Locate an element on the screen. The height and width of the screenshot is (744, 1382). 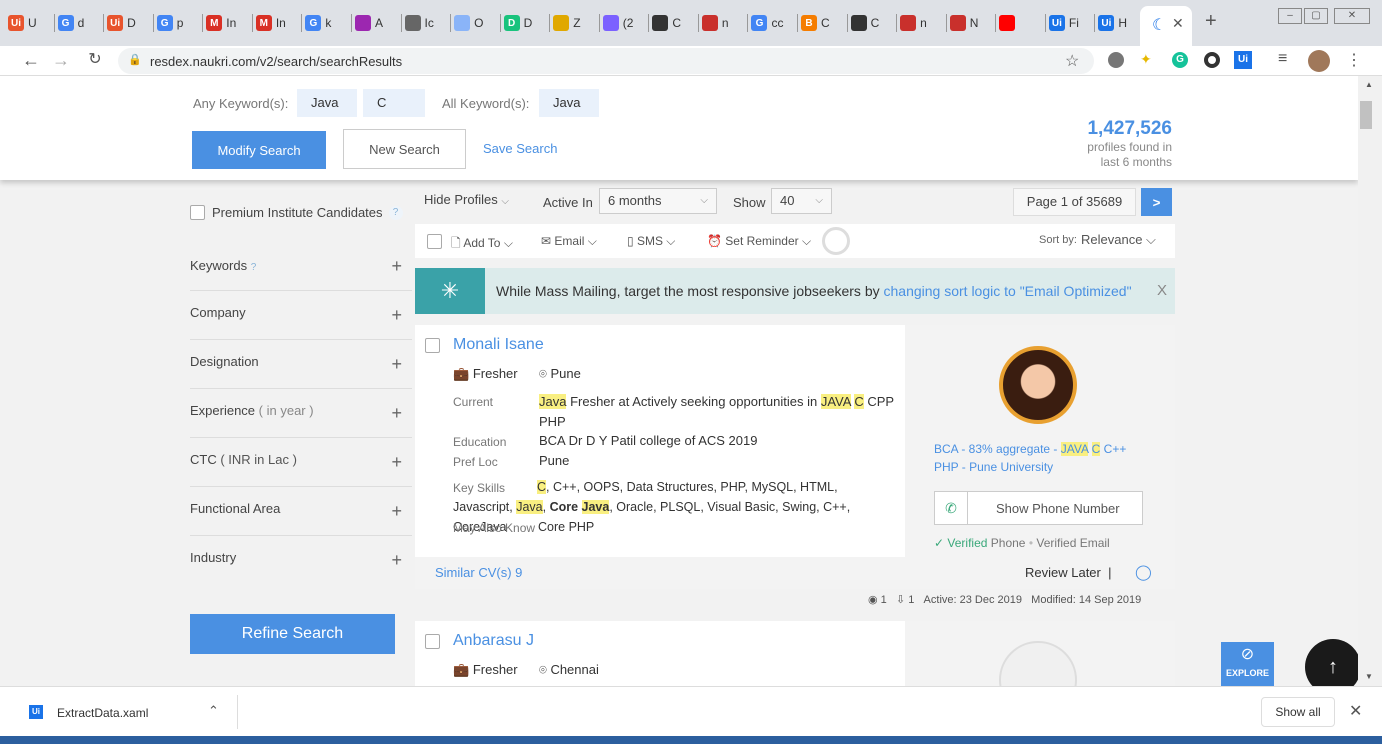
media-icon: ≡ is located at coordinates (1282, 59).